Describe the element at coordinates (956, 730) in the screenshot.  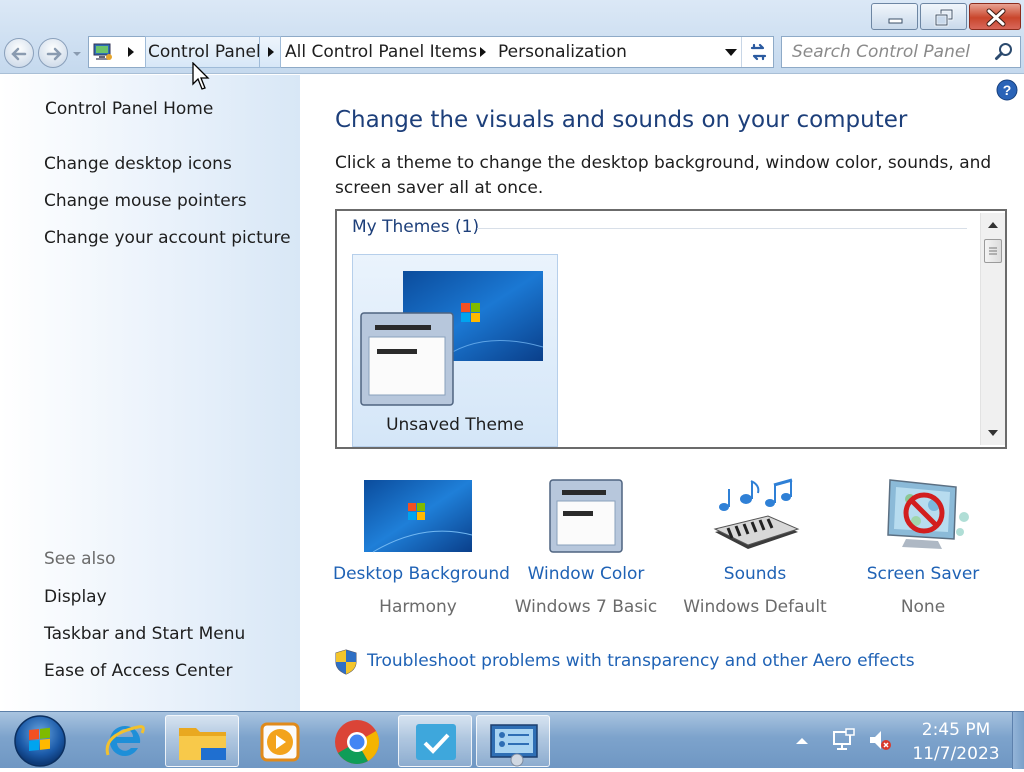
I see `clock-time: 2:45 PM` at that location.